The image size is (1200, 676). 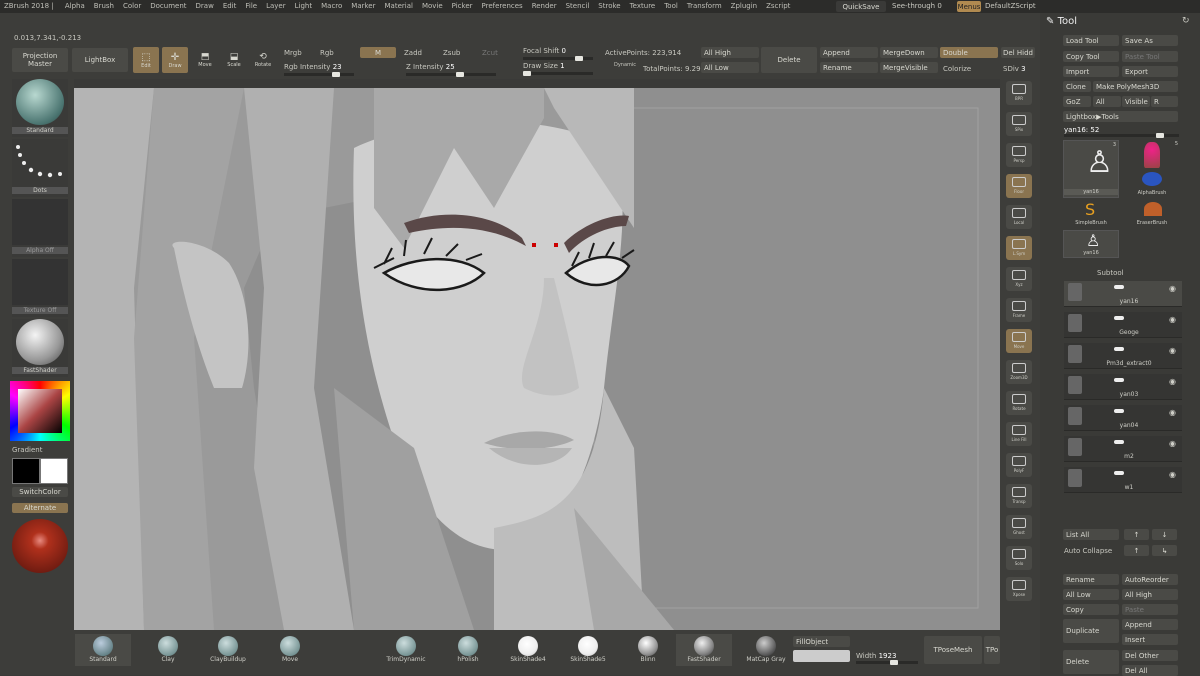 What do you see at coordinates (704, 6) in the screenshot?
I see `menu-transform: Transform` at bounding box center [704, 6].